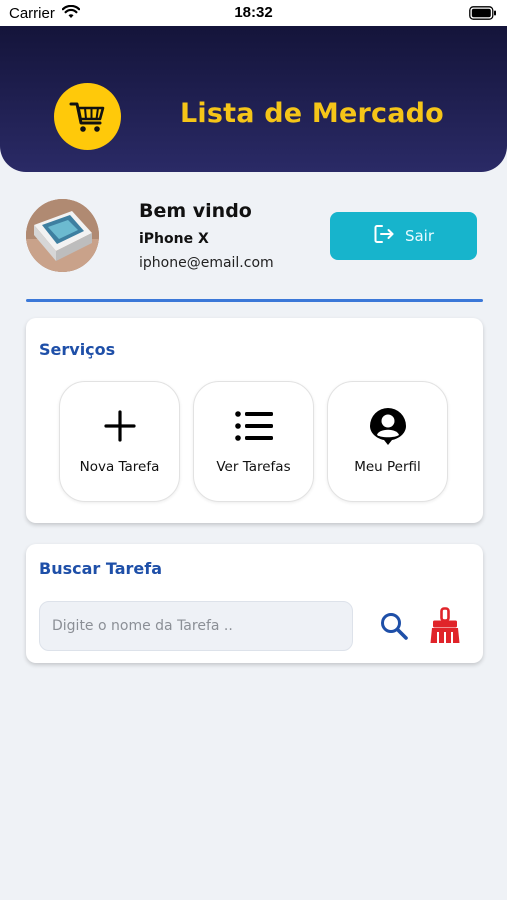 Image resolution: width=507 pixels, height=900 pixels. What do you see at coordinates (77, 349) in the screenshot?
I see `services-title: Serviços` at bounding box center [77, 349].